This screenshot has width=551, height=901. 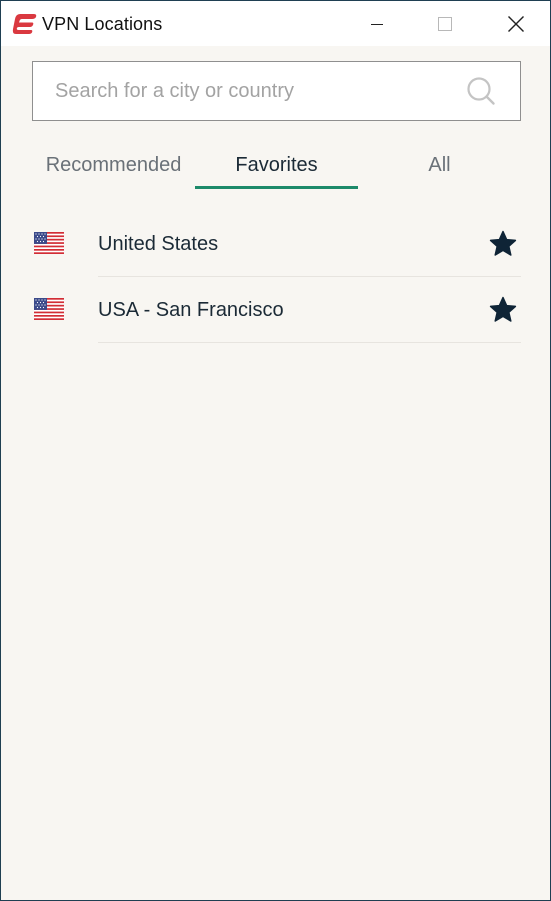 I want to click on title-bar: VPN Locations, so click(x=275, y=23).